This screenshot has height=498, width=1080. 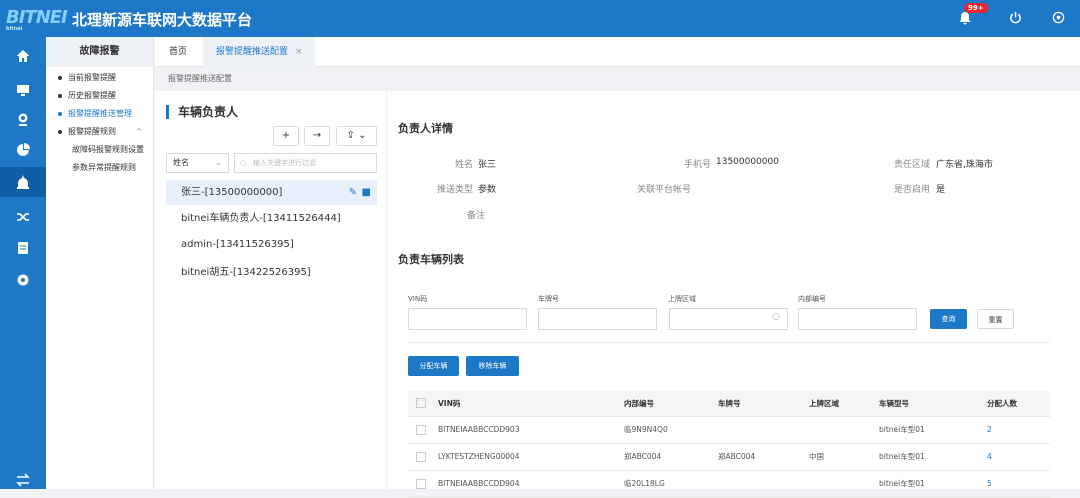 What do you see at coordinates (139, 131) in the screenshot?
I see `chevron-up-icon: ^` at bounding box center [139, 131].